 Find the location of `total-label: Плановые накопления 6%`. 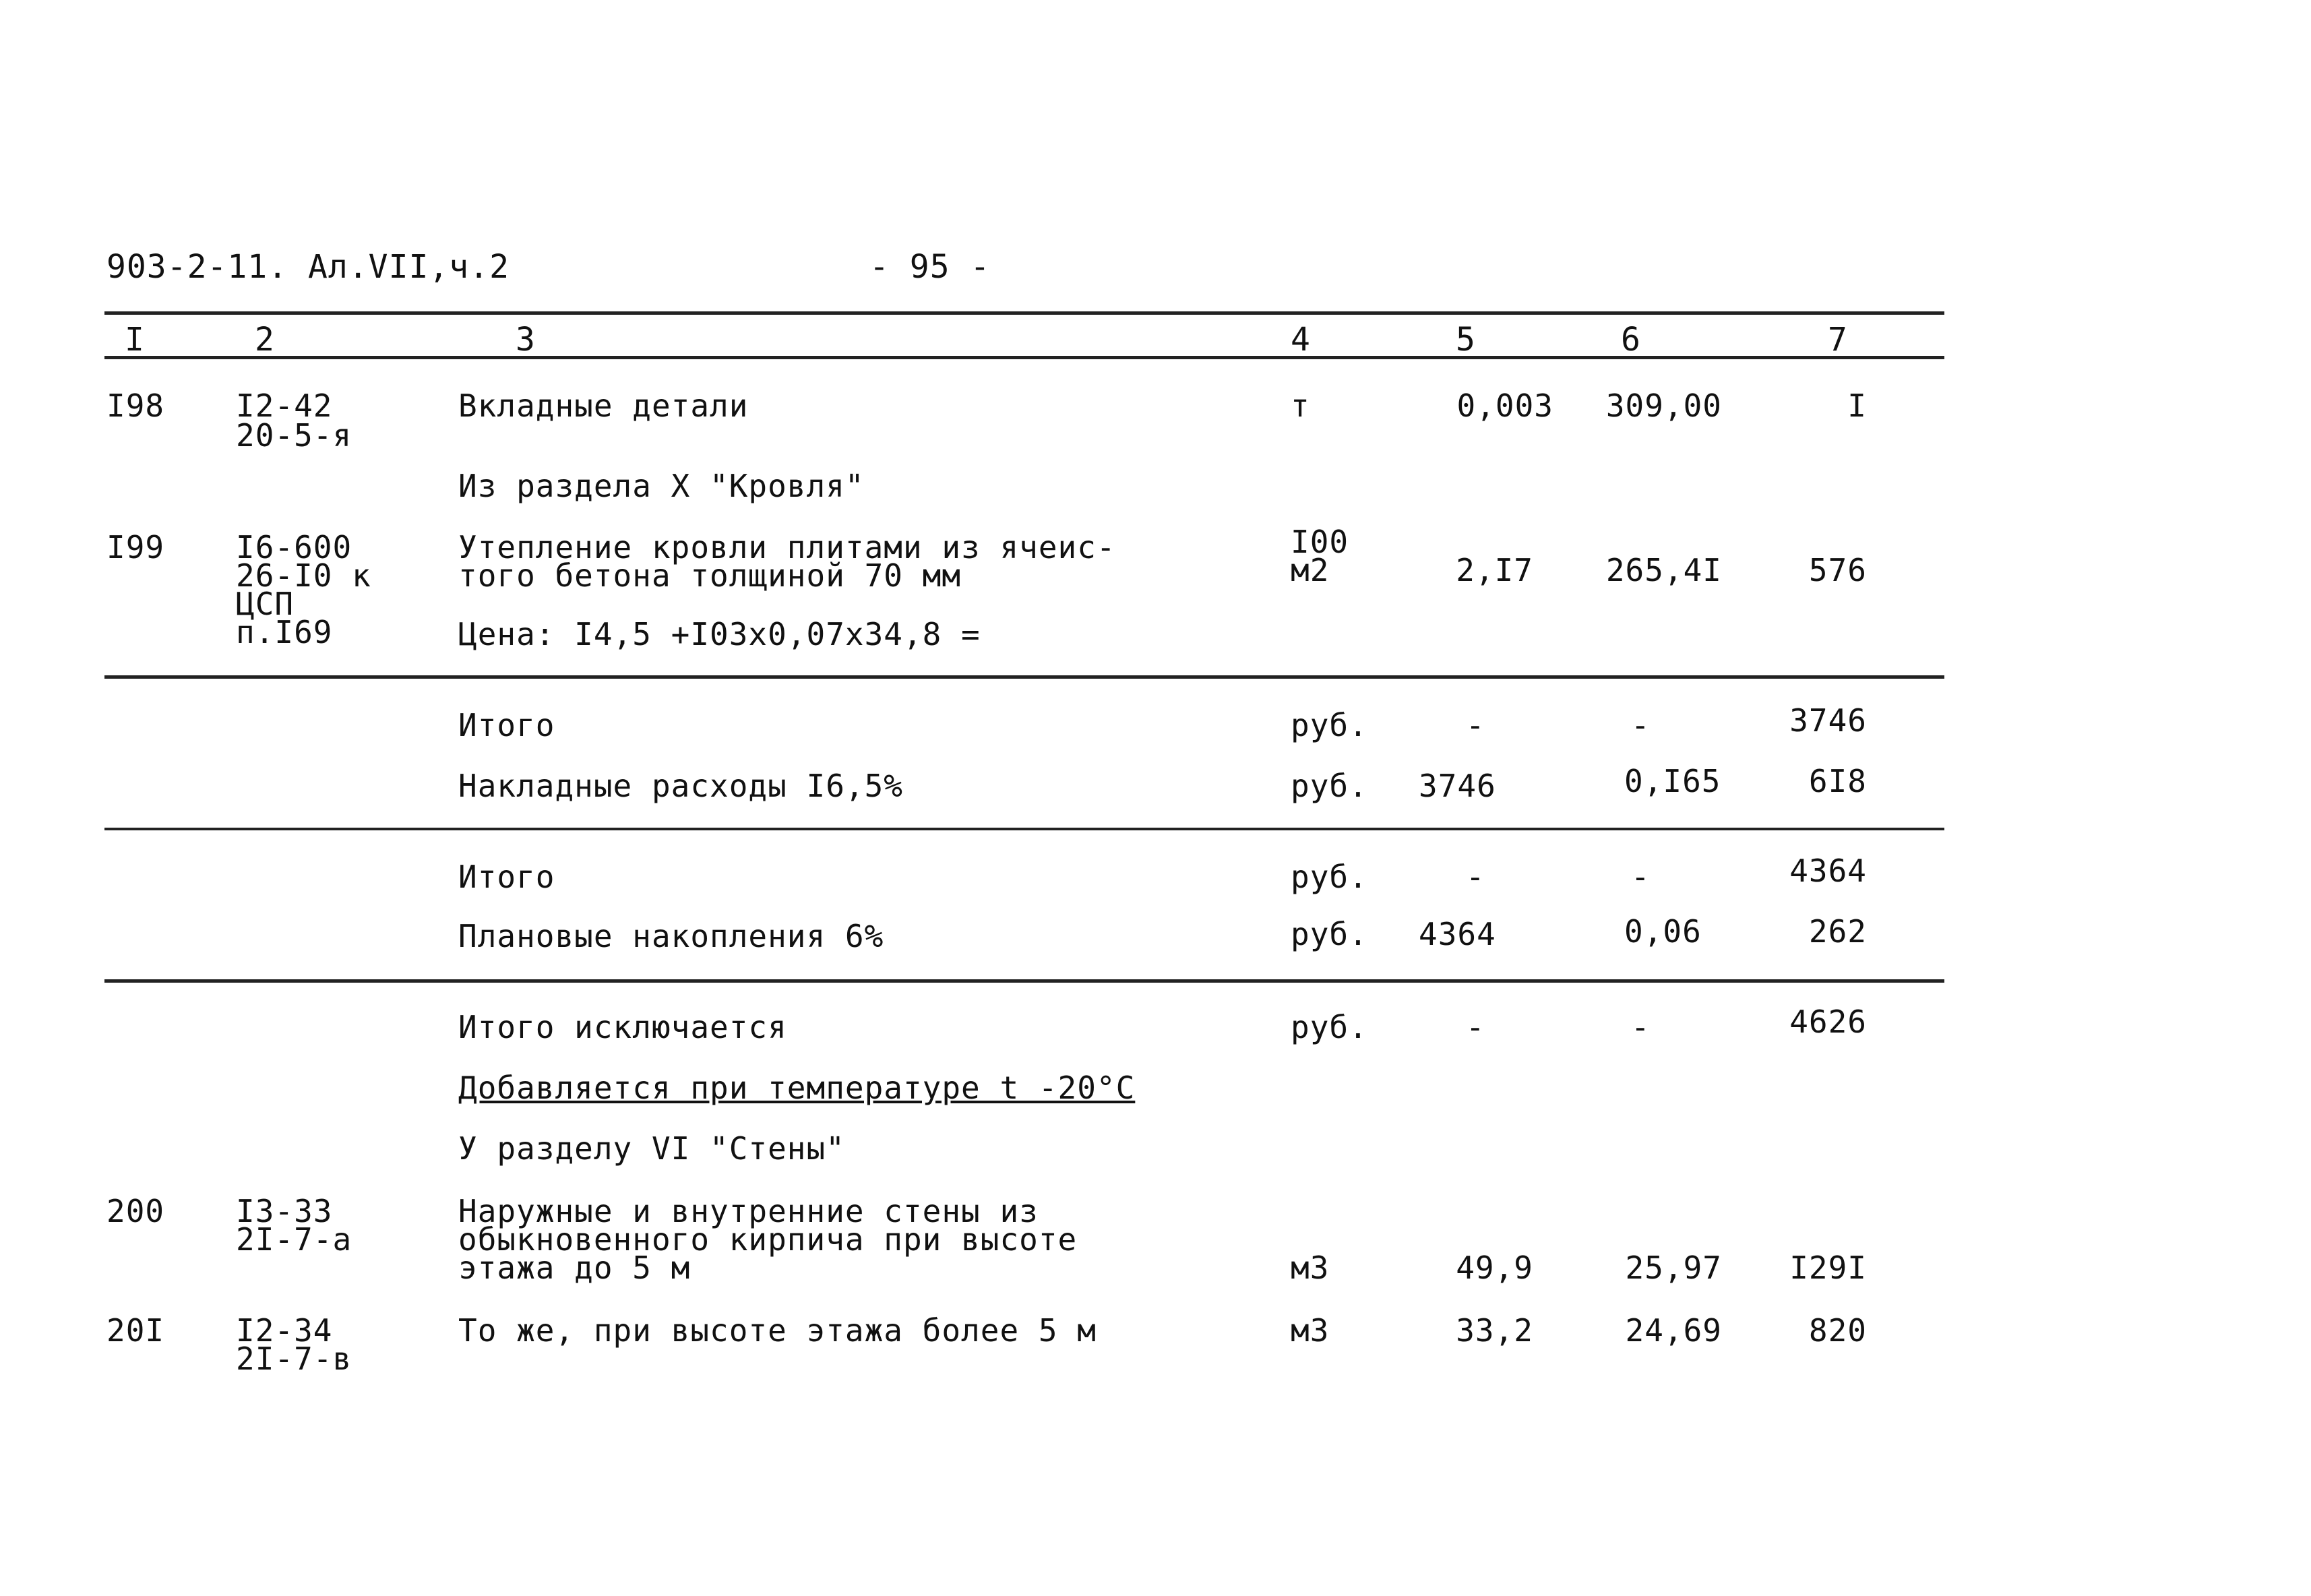

total-label: Плановые накопления 6% is located at coordinates (671, 936).